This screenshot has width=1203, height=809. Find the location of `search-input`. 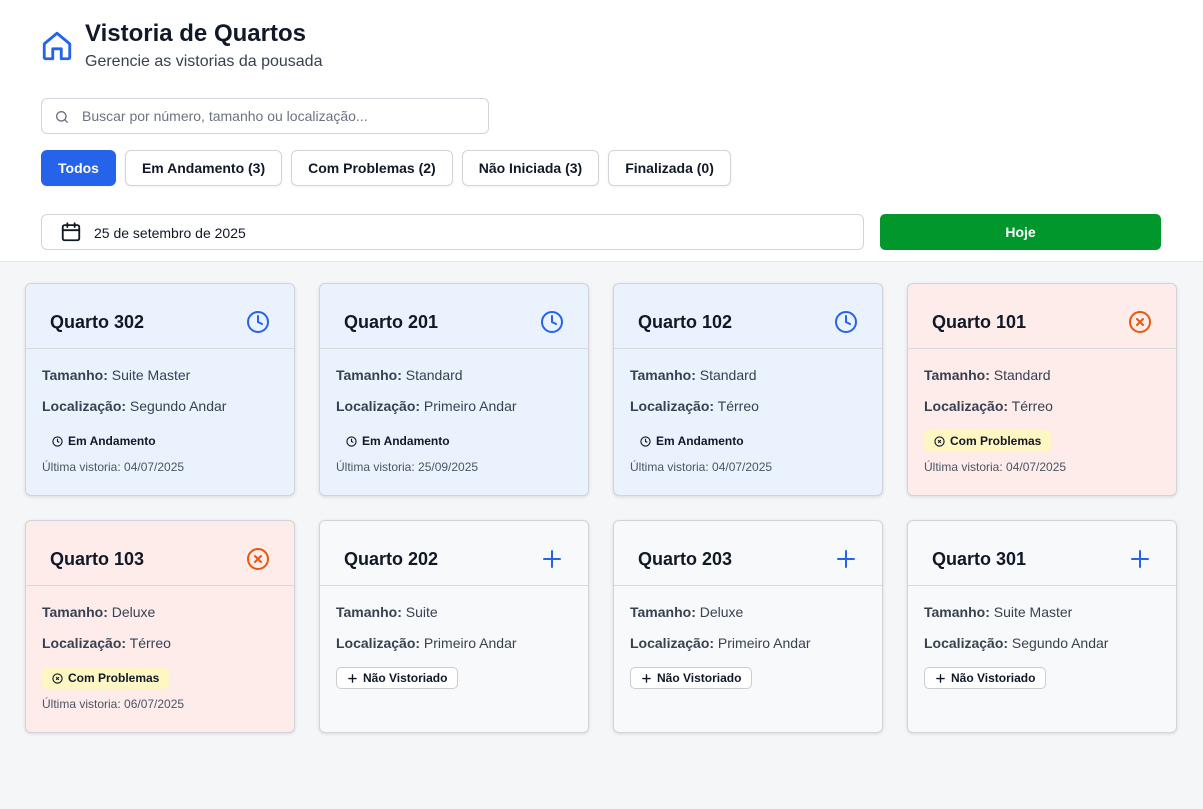

search-input is located at coordinates (282, 116).